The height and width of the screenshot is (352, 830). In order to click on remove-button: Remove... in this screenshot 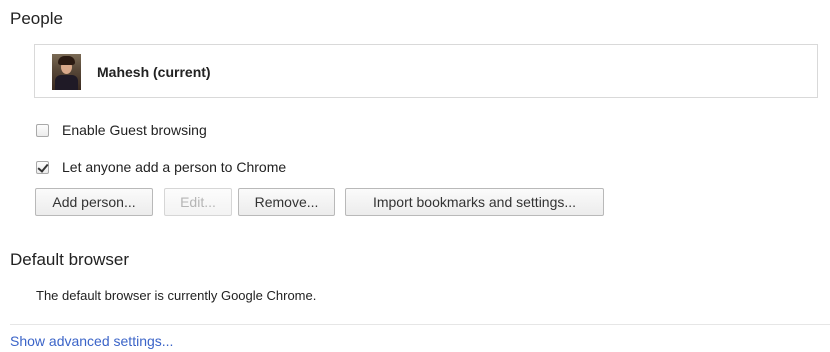, I will do `click(286, 202)`.